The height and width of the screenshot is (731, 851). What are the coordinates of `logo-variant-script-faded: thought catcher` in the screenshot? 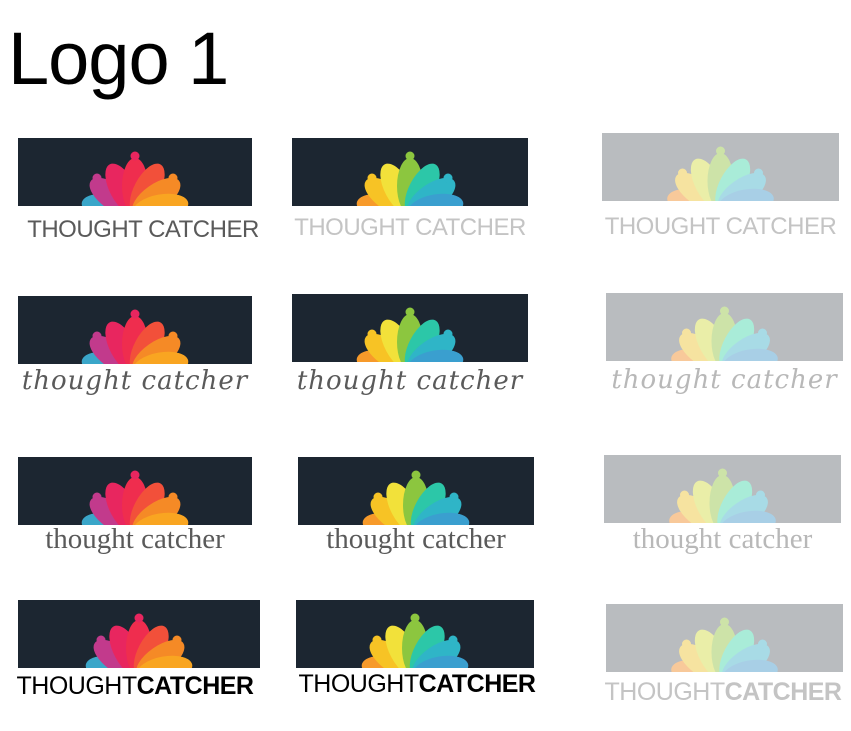 It's located at (728, 348).